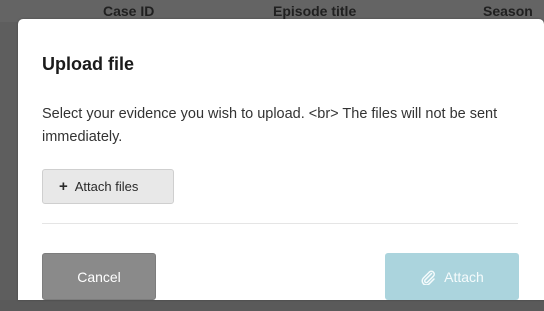  I want to click on plus-icon: +, so click(63, 186).